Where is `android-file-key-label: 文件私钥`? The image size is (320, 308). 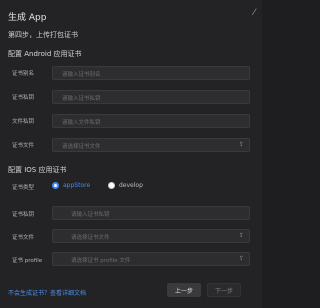
android-file-key-label: 文件私钥 is located at coordinates (23, 122).